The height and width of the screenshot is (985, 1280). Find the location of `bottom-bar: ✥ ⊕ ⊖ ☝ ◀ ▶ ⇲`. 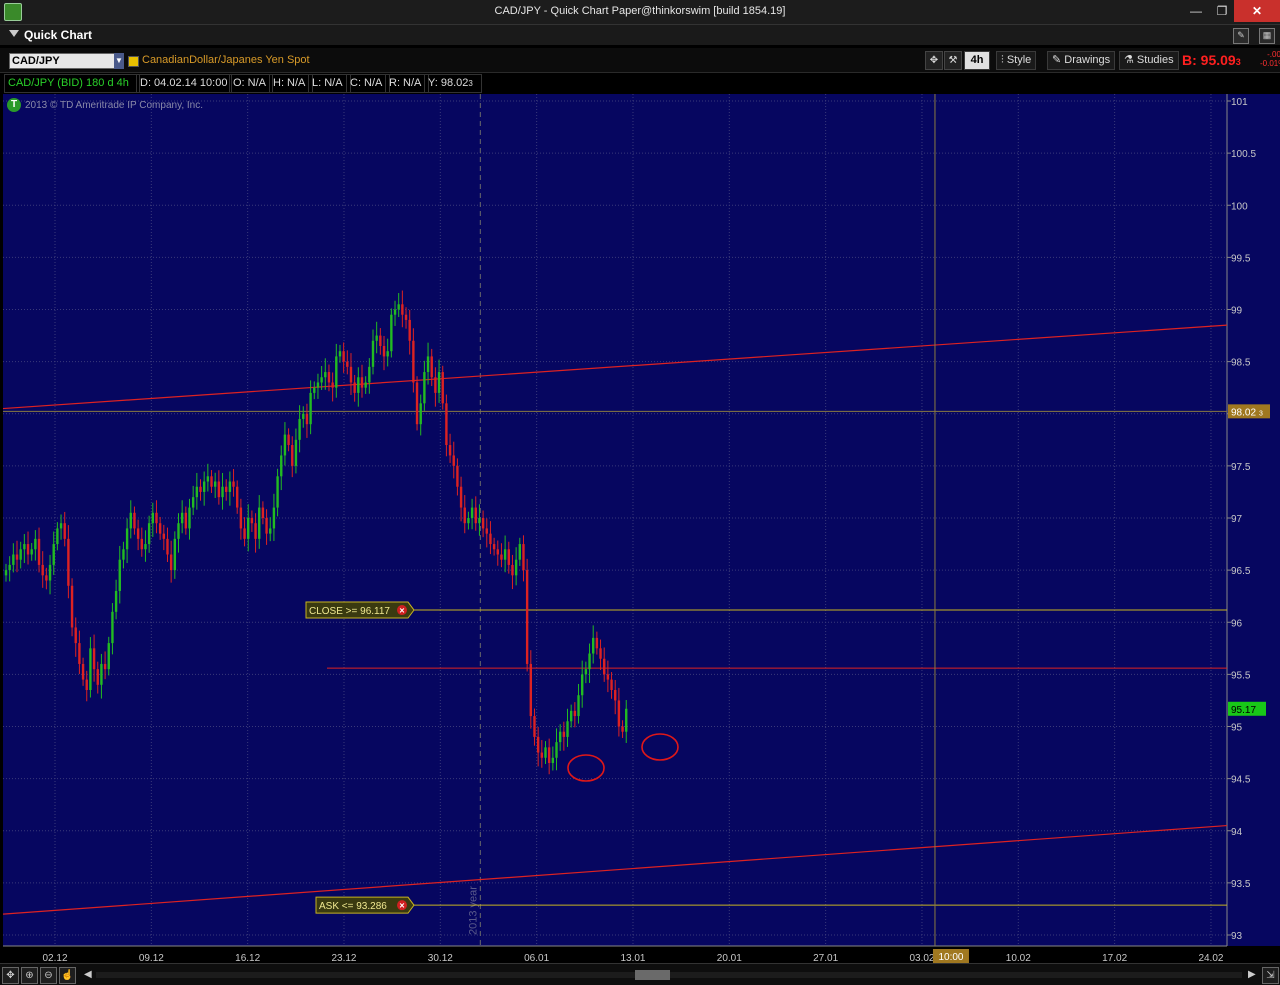

bottom-bar: ✥ ⊕ ⊖ ☝ ◀ ▶ ⇲ is located at coordinates (640, 974).